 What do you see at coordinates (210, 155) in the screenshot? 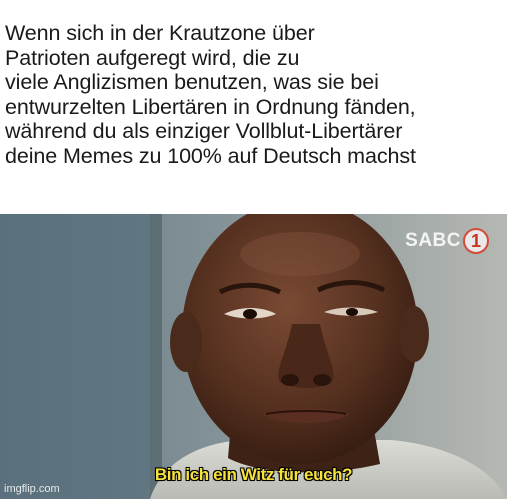
I see `caption-line-6: deine Memes zu 100% auf Deutsch machst` at bounding box center [210, 155].